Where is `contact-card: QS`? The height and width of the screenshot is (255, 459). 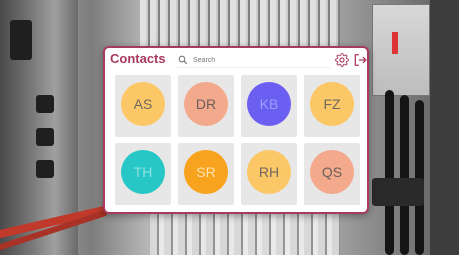 contact-card: QS is located at coordinates (332, 174).